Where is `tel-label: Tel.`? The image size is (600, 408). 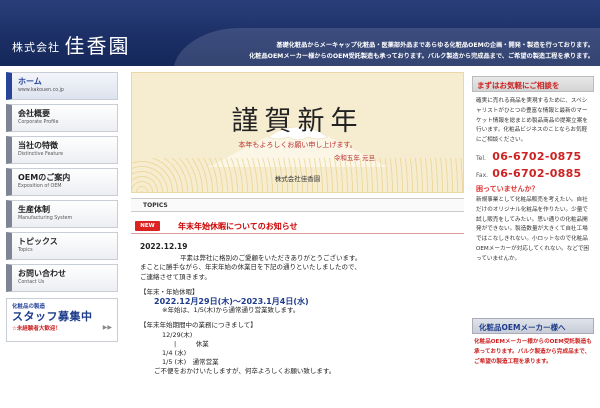
tel-label: Tel. is located at coordinates (481, 158).